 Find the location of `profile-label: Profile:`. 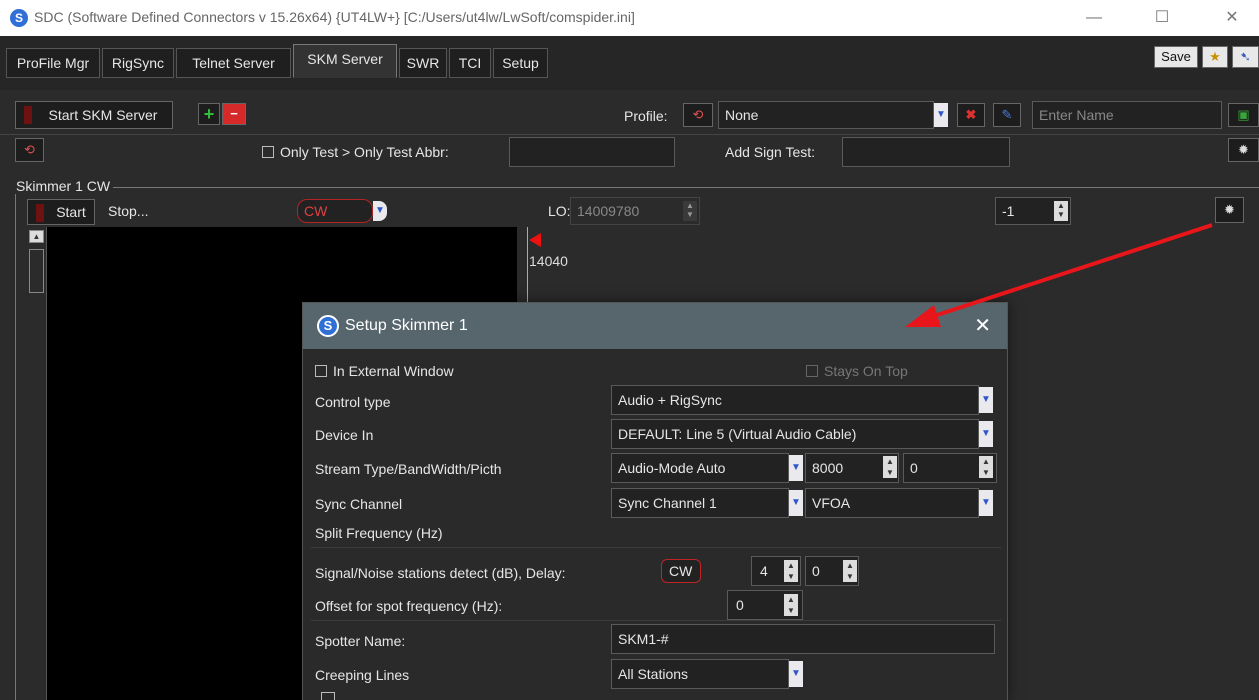

profile-label: Profile: is located at coordinates (646, 116).